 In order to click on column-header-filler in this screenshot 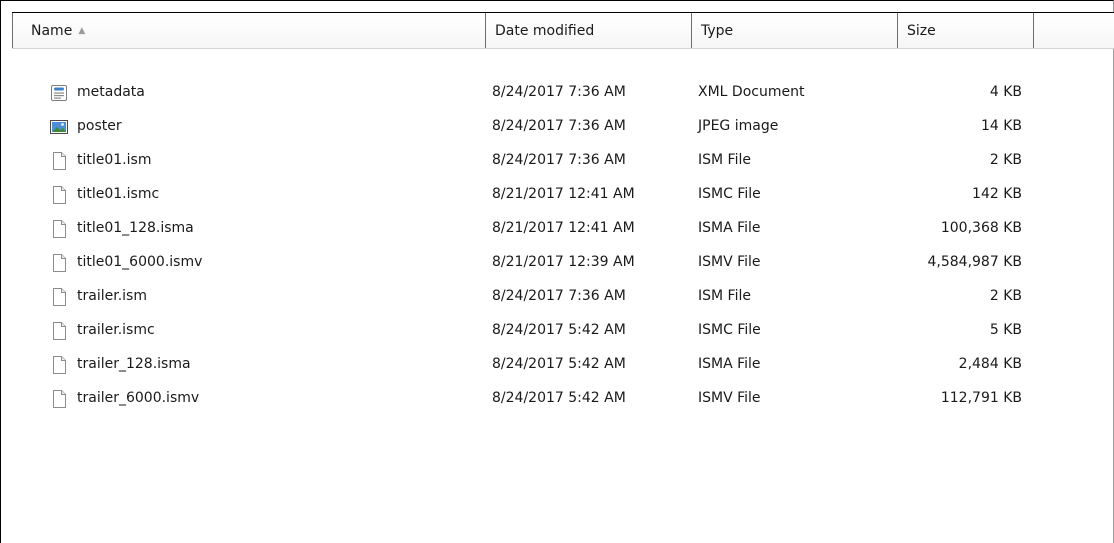, I will do `click(1074, 30)`.